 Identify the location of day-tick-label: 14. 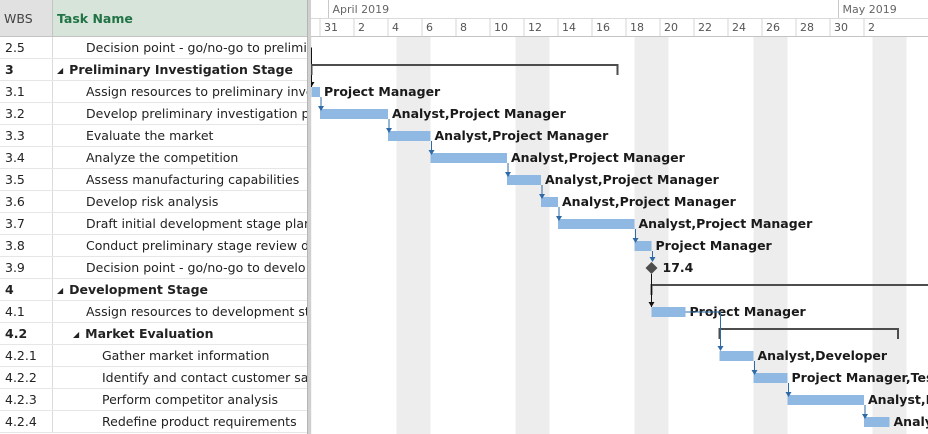
(569, 27).